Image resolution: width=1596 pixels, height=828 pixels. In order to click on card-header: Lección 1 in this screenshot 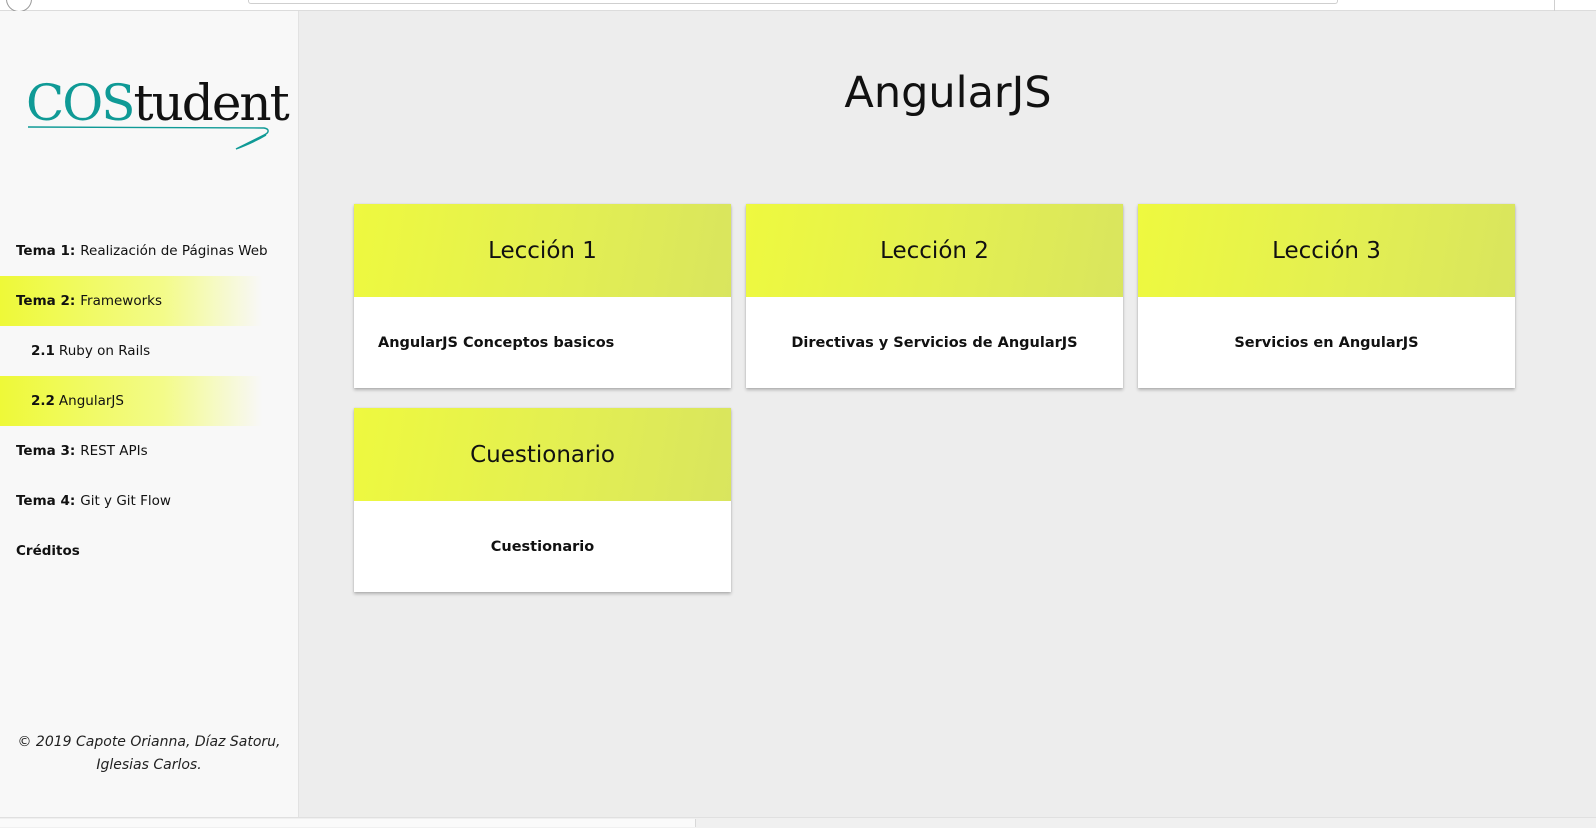, I will do `click(542, 250)`.